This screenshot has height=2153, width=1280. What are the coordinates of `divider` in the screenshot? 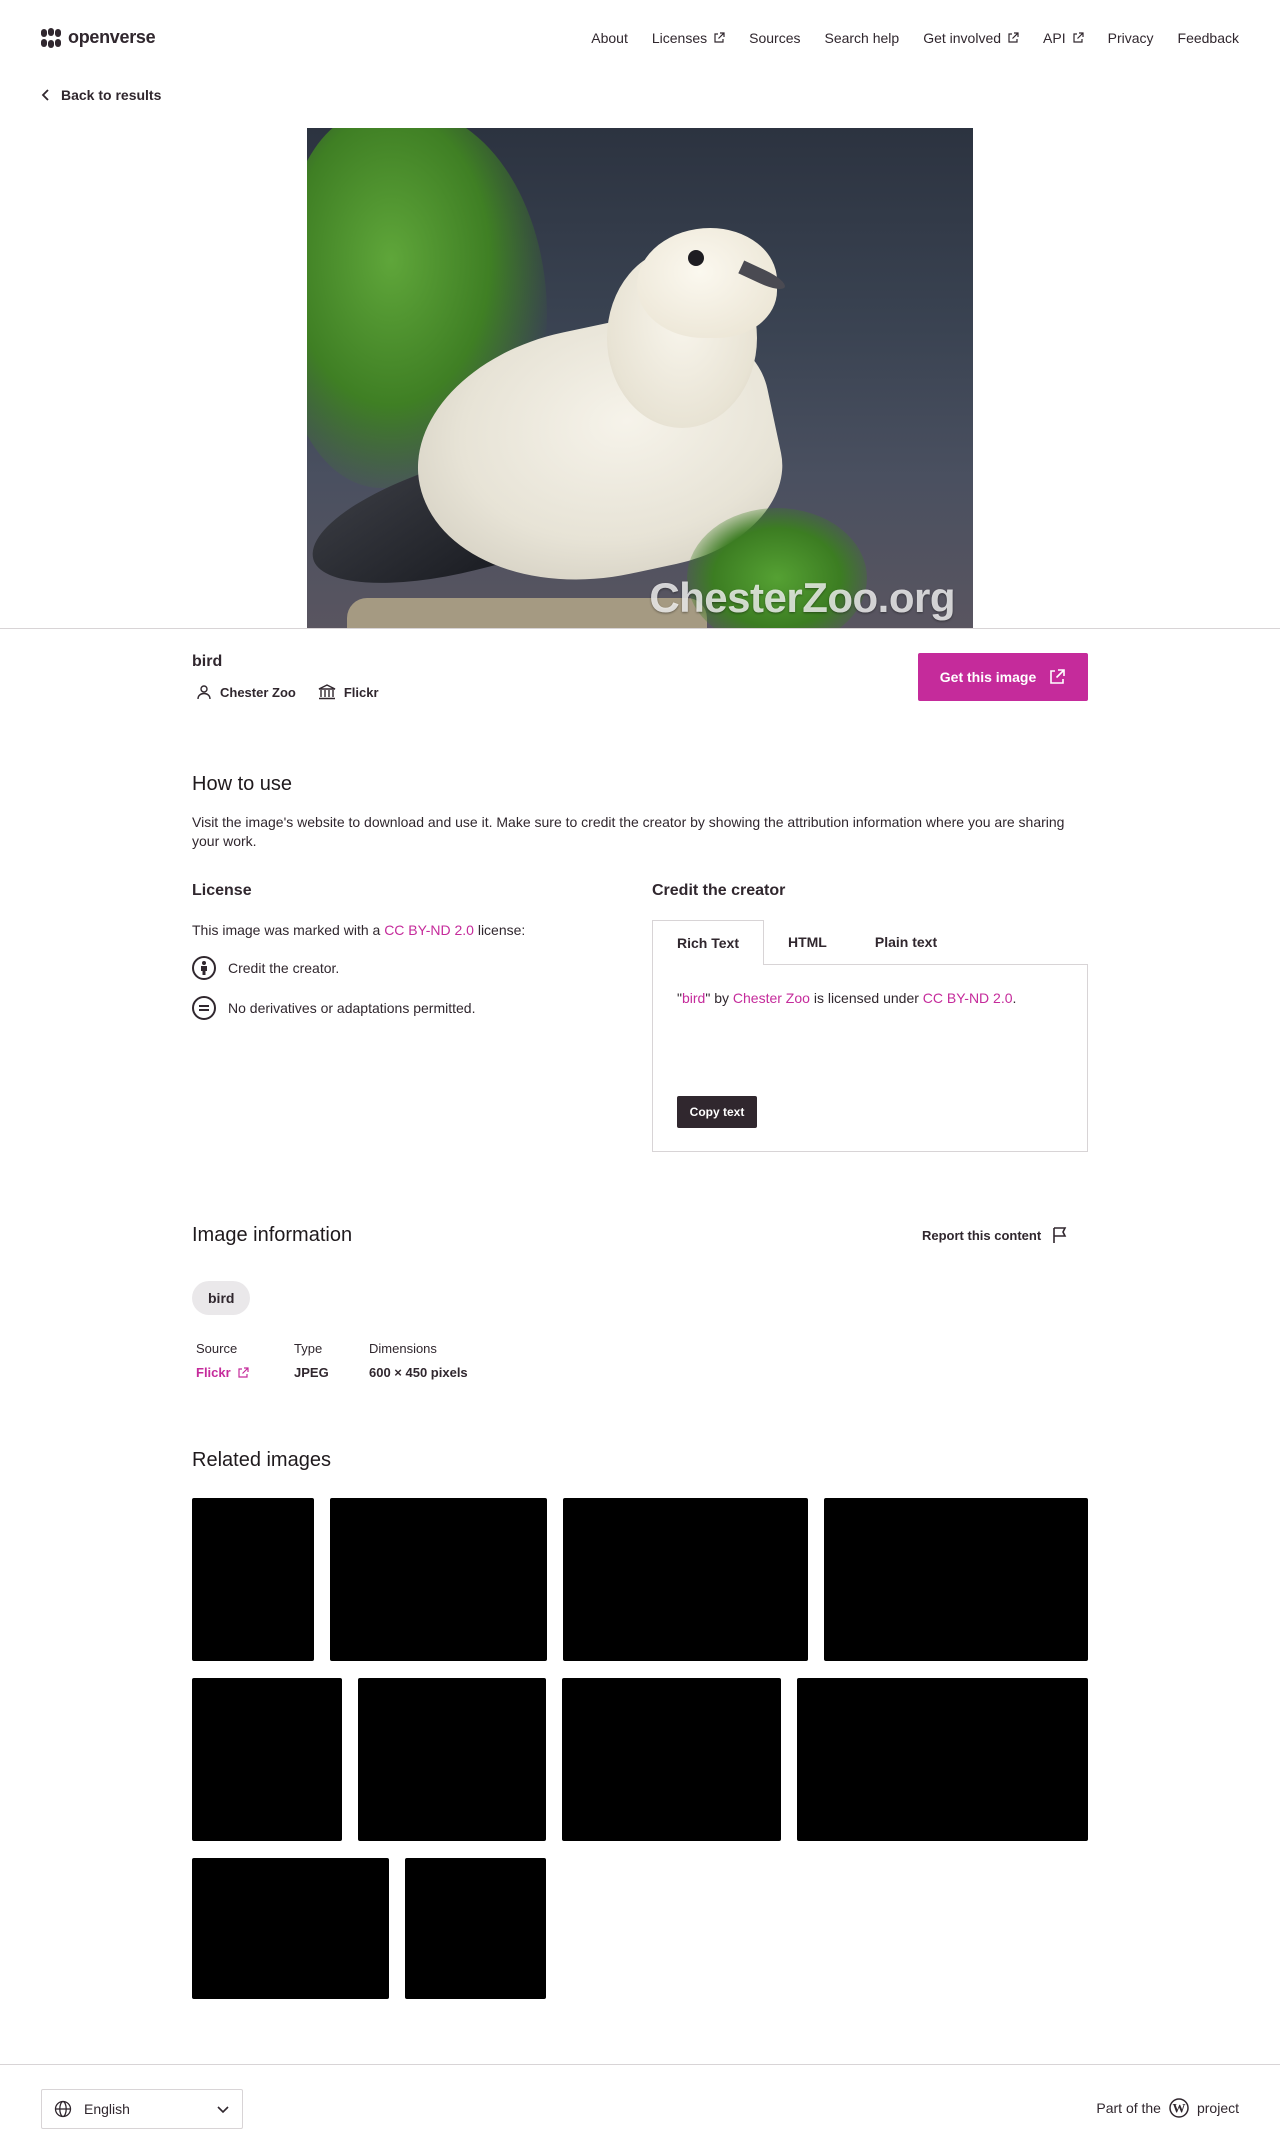 It's located at (640, 628).